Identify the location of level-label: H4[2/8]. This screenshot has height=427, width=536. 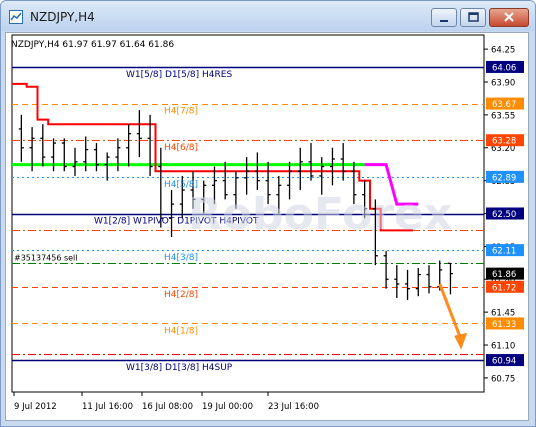
(181, 295).